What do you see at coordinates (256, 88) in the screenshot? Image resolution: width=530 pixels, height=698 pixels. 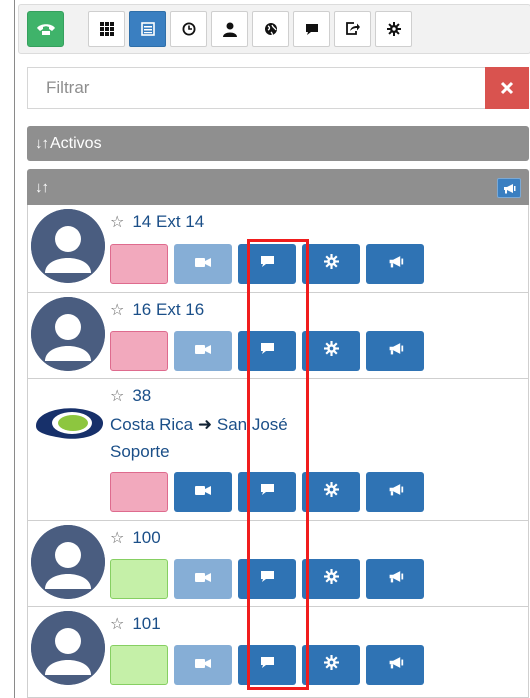 I see `filter-input` at bounding box center [256, 88].